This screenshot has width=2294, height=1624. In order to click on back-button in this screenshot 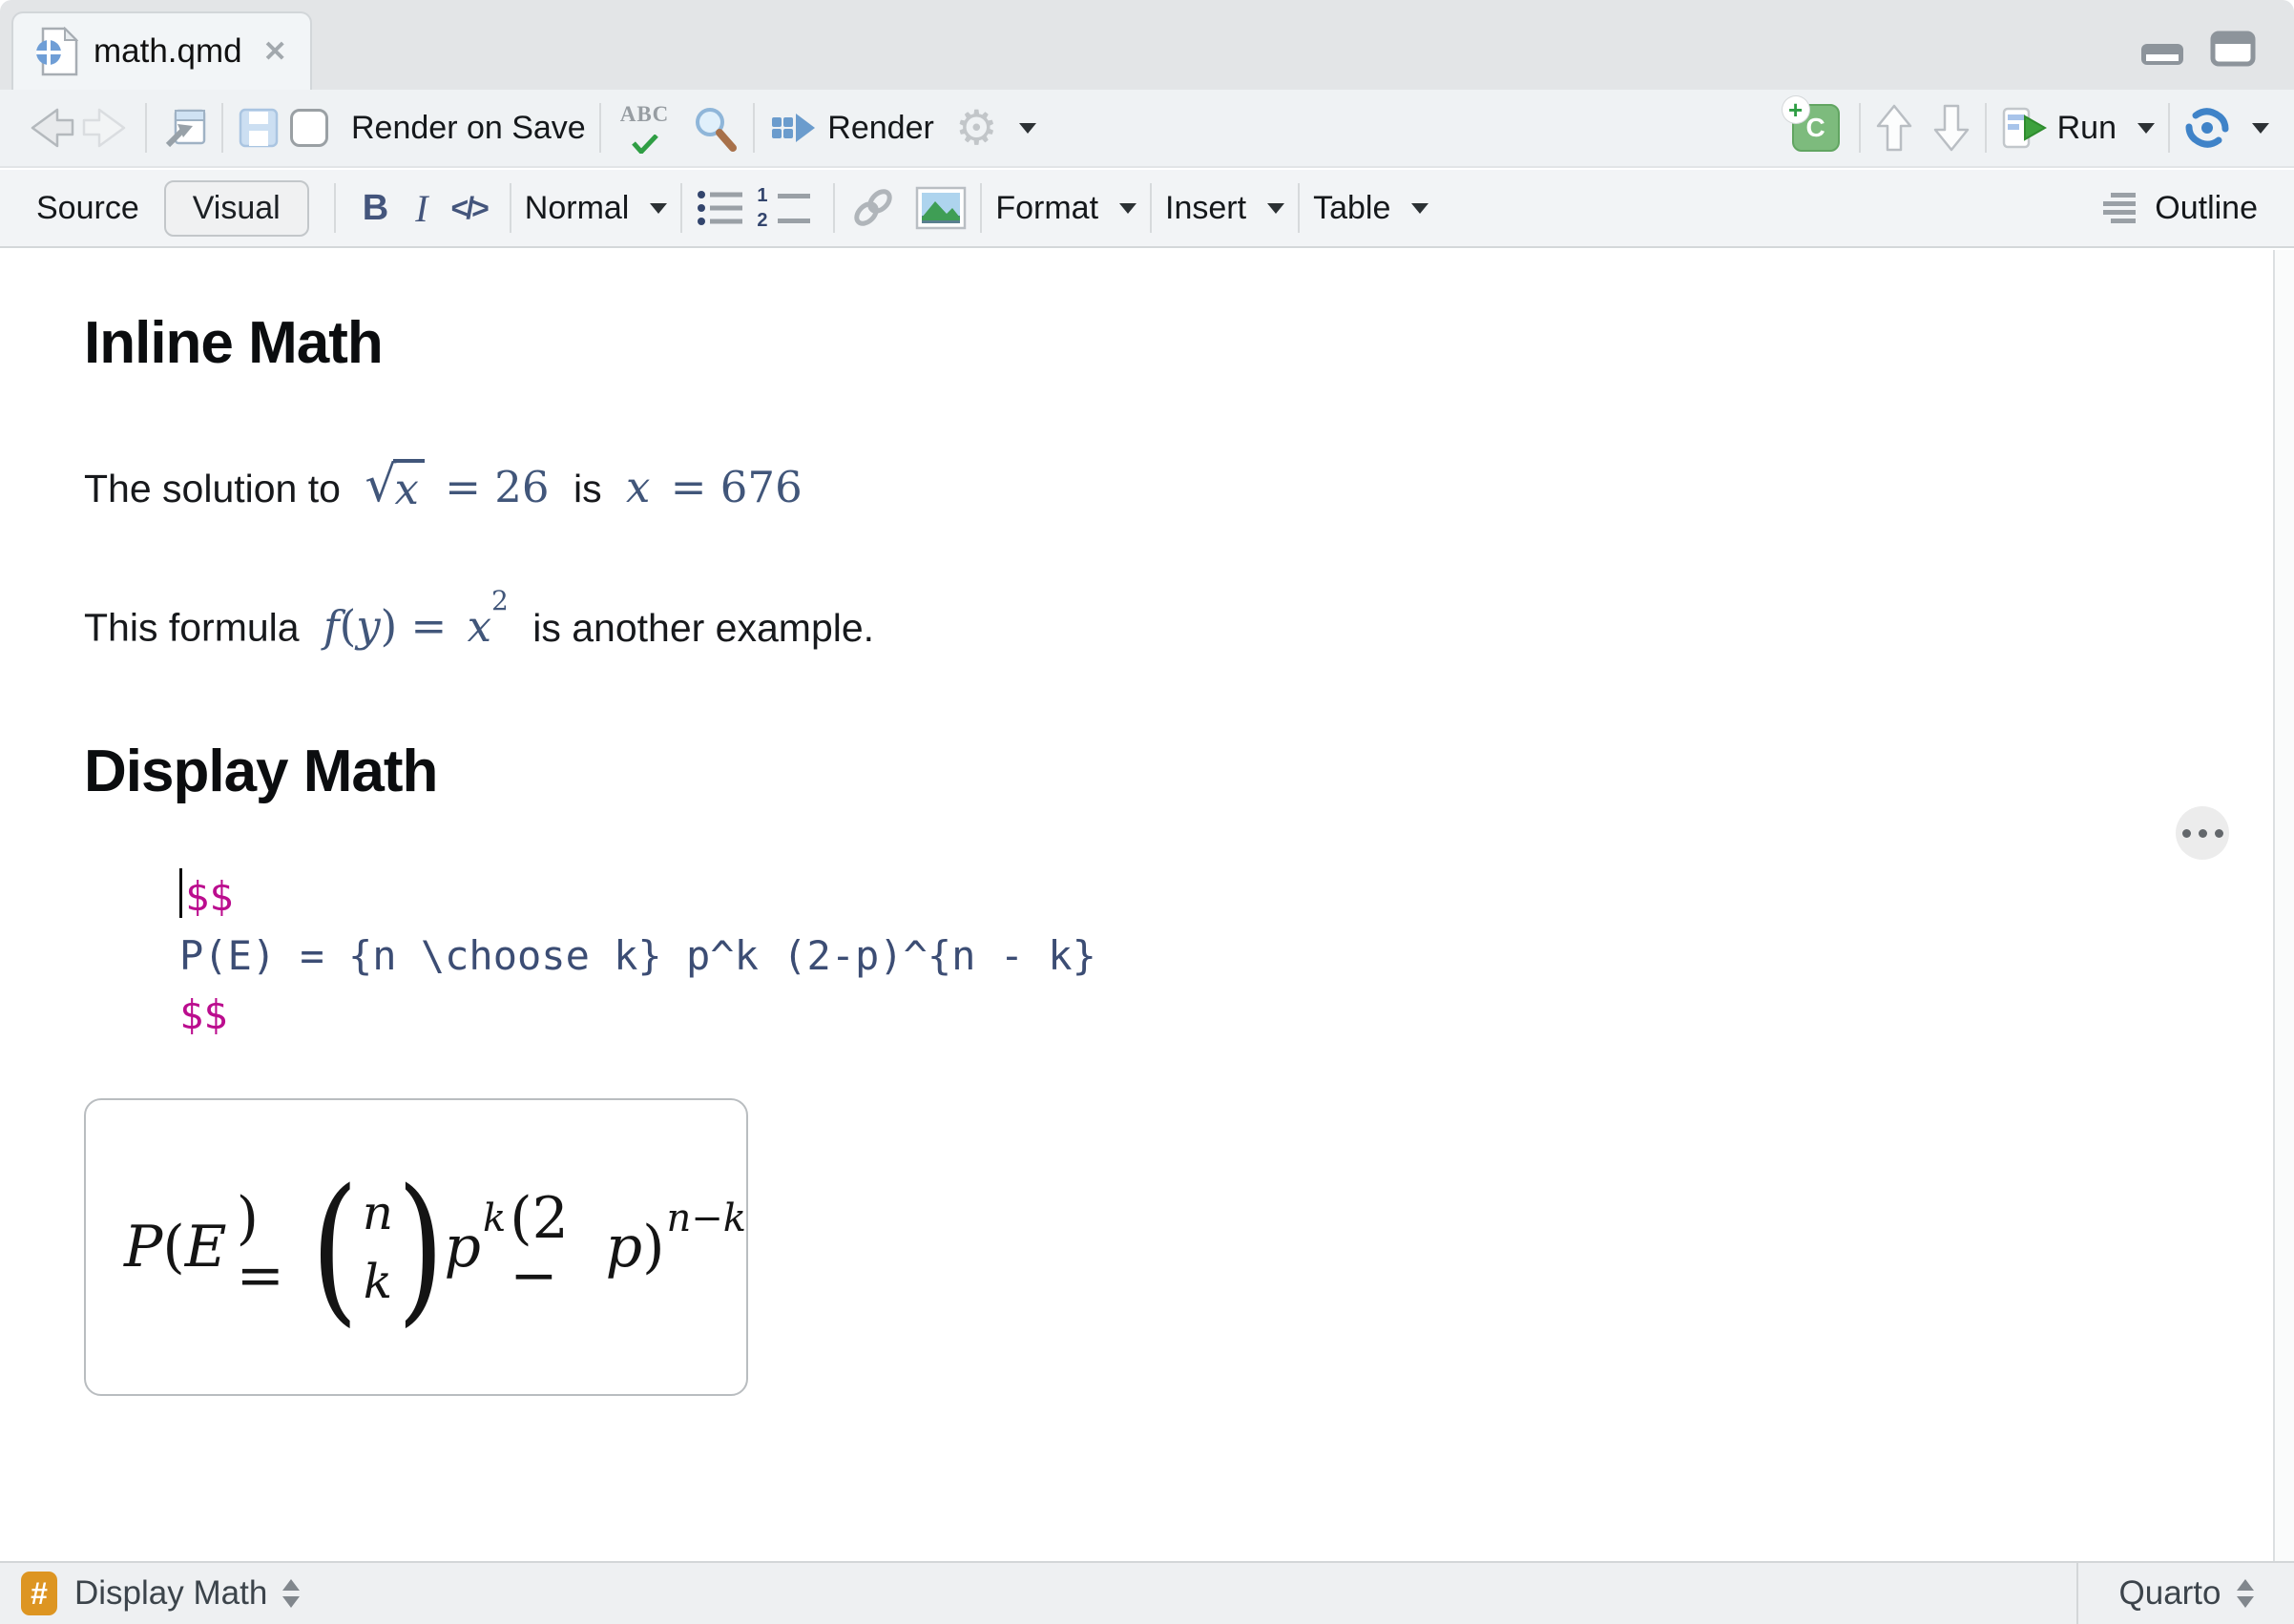, I will do `click(52, 128)`.